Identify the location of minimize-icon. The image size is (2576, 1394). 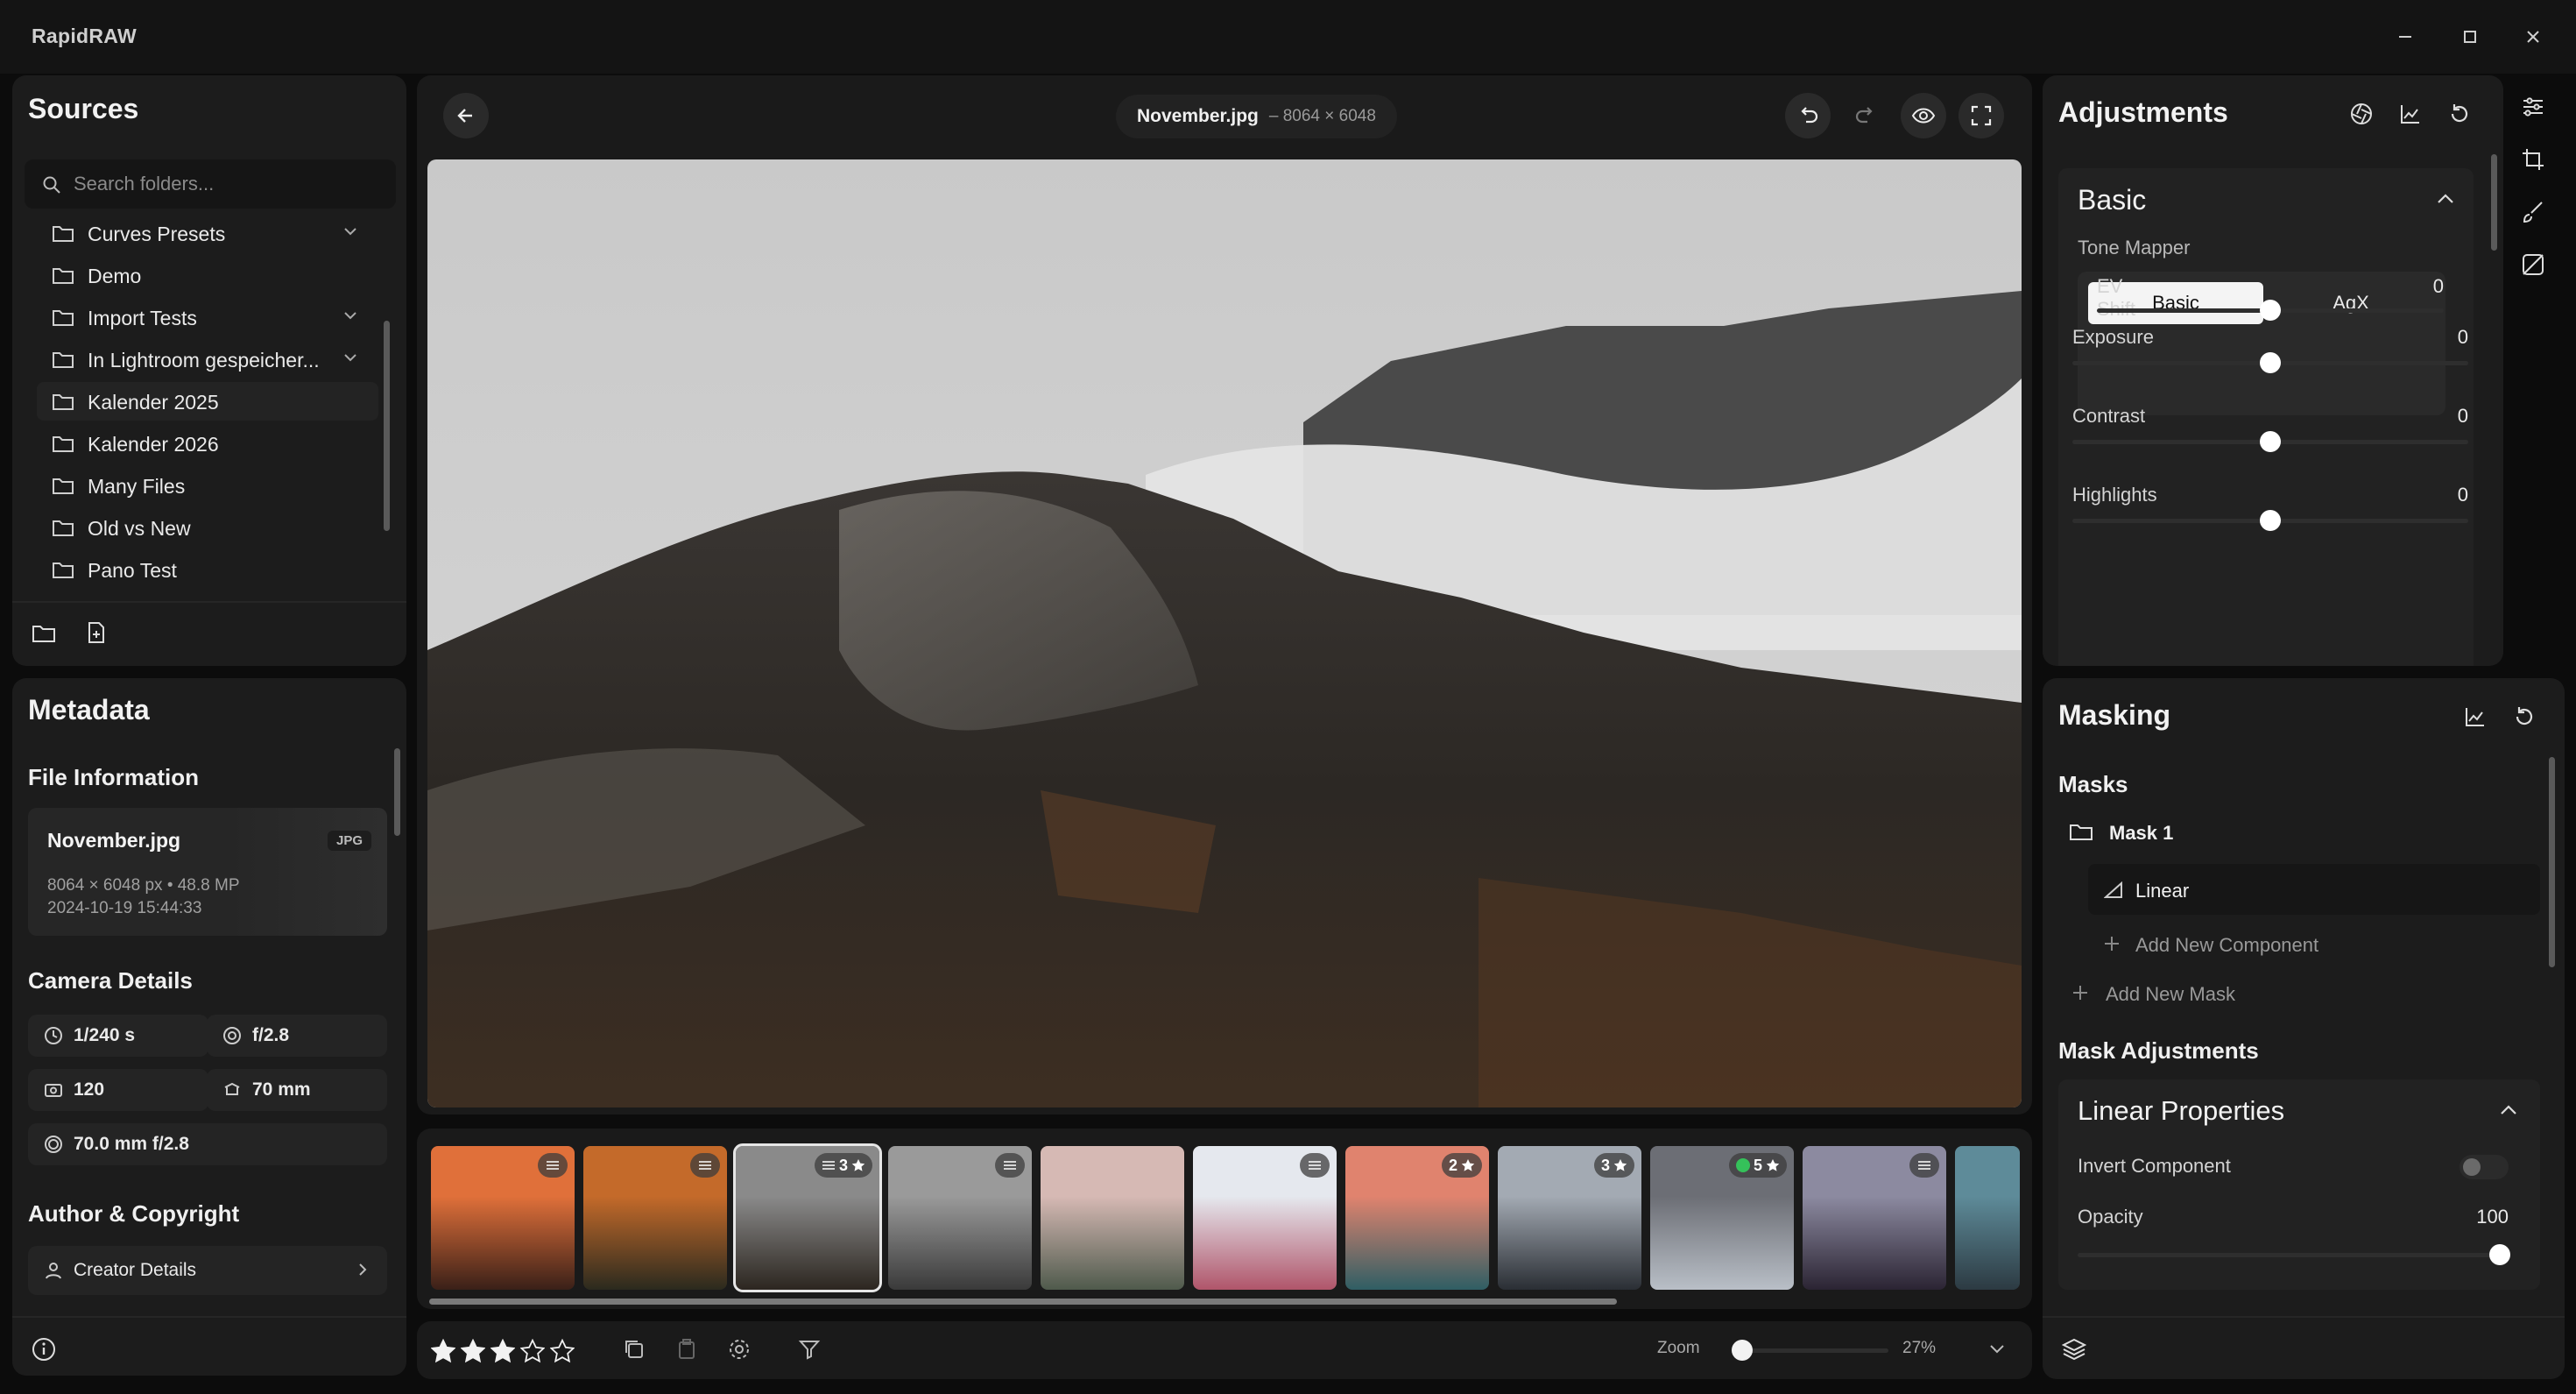
(2405, 37).